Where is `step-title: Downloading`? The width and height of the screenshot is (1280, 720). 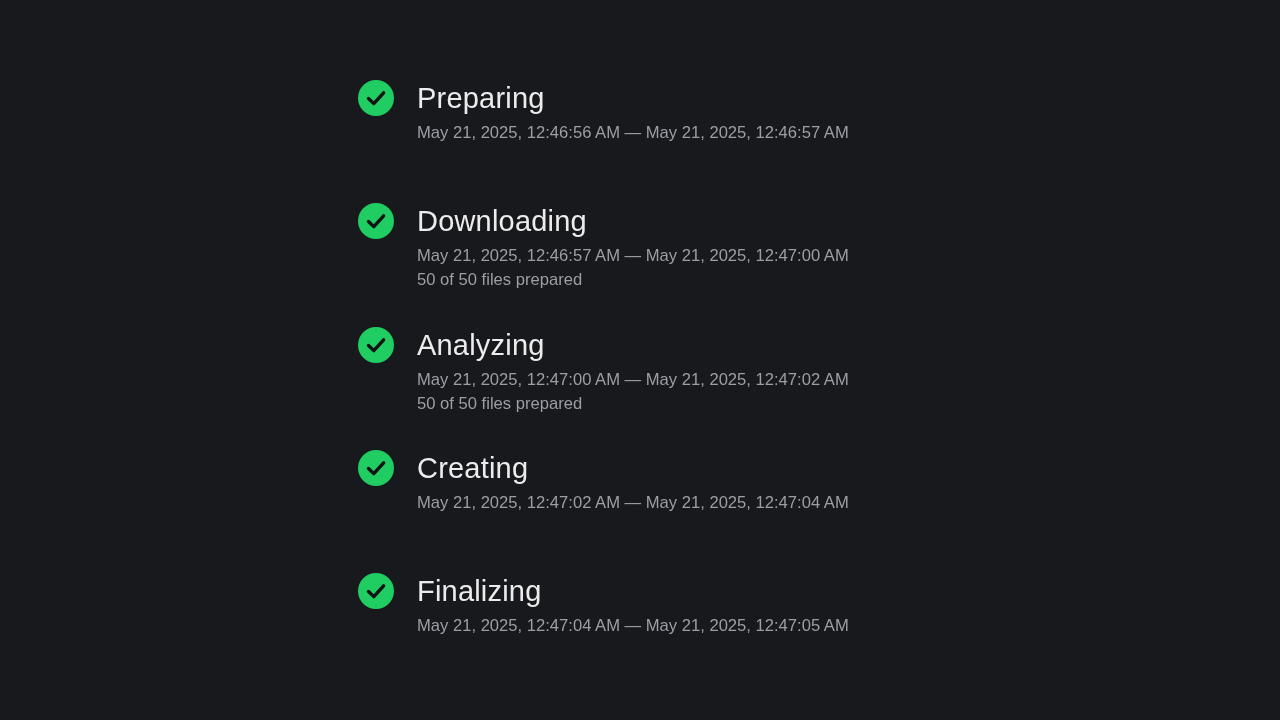
step-title: Downloading is located at coordinates (502, 222).